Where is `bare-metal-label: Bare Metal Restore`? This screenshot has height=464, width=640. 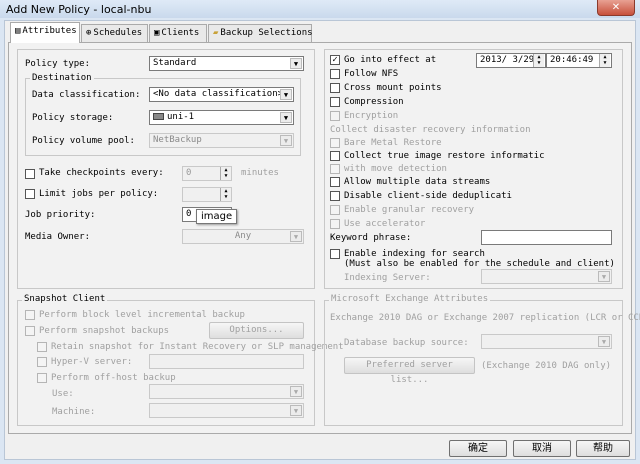
bare-metal-label: Bare Metal Restore is located at coordinates (393, 143).